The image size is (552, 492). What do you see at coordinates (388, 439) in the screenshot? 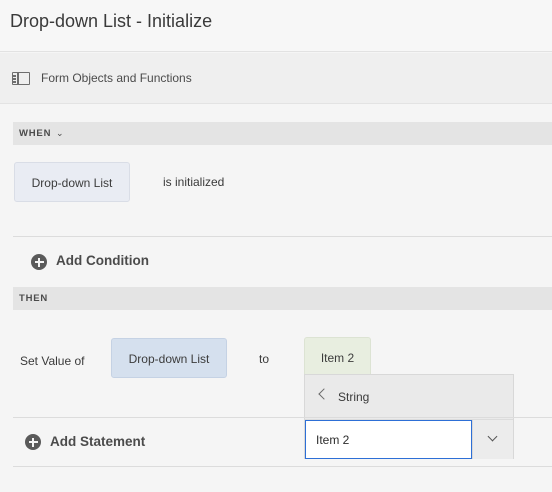
I see `value-input` at bounding box center [388, 439].